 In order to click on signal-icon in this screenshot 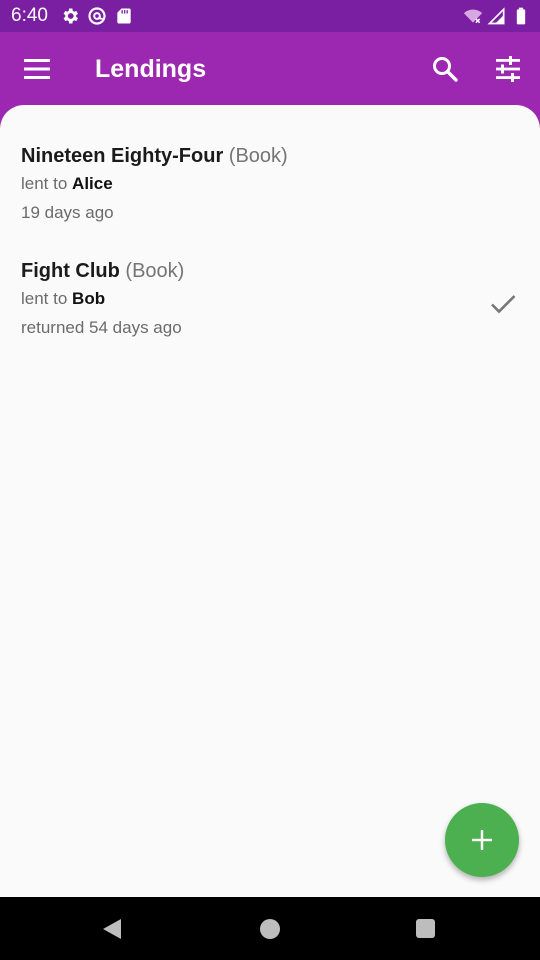, I will do `click(496, 16)`.